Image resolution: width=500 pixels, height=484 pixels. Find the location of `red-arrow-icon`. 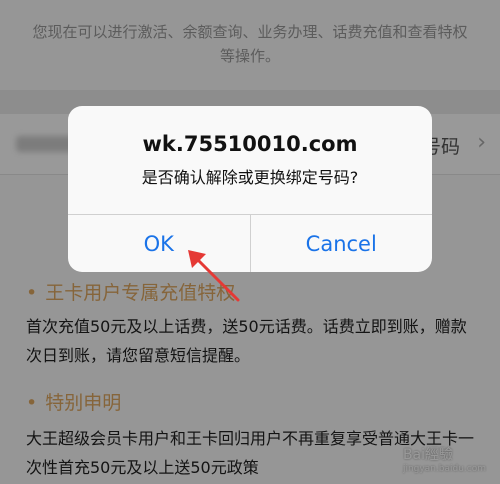

red-arrow-icon is located at coordinates (214, 276).